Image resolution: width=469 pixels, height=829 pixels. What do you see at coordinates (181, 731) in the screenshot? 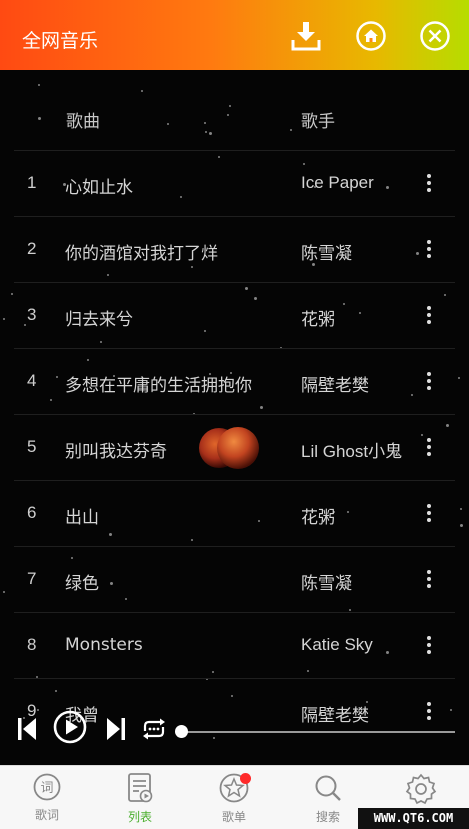
I see `progress-thumb` at bounding box center [181, 731].